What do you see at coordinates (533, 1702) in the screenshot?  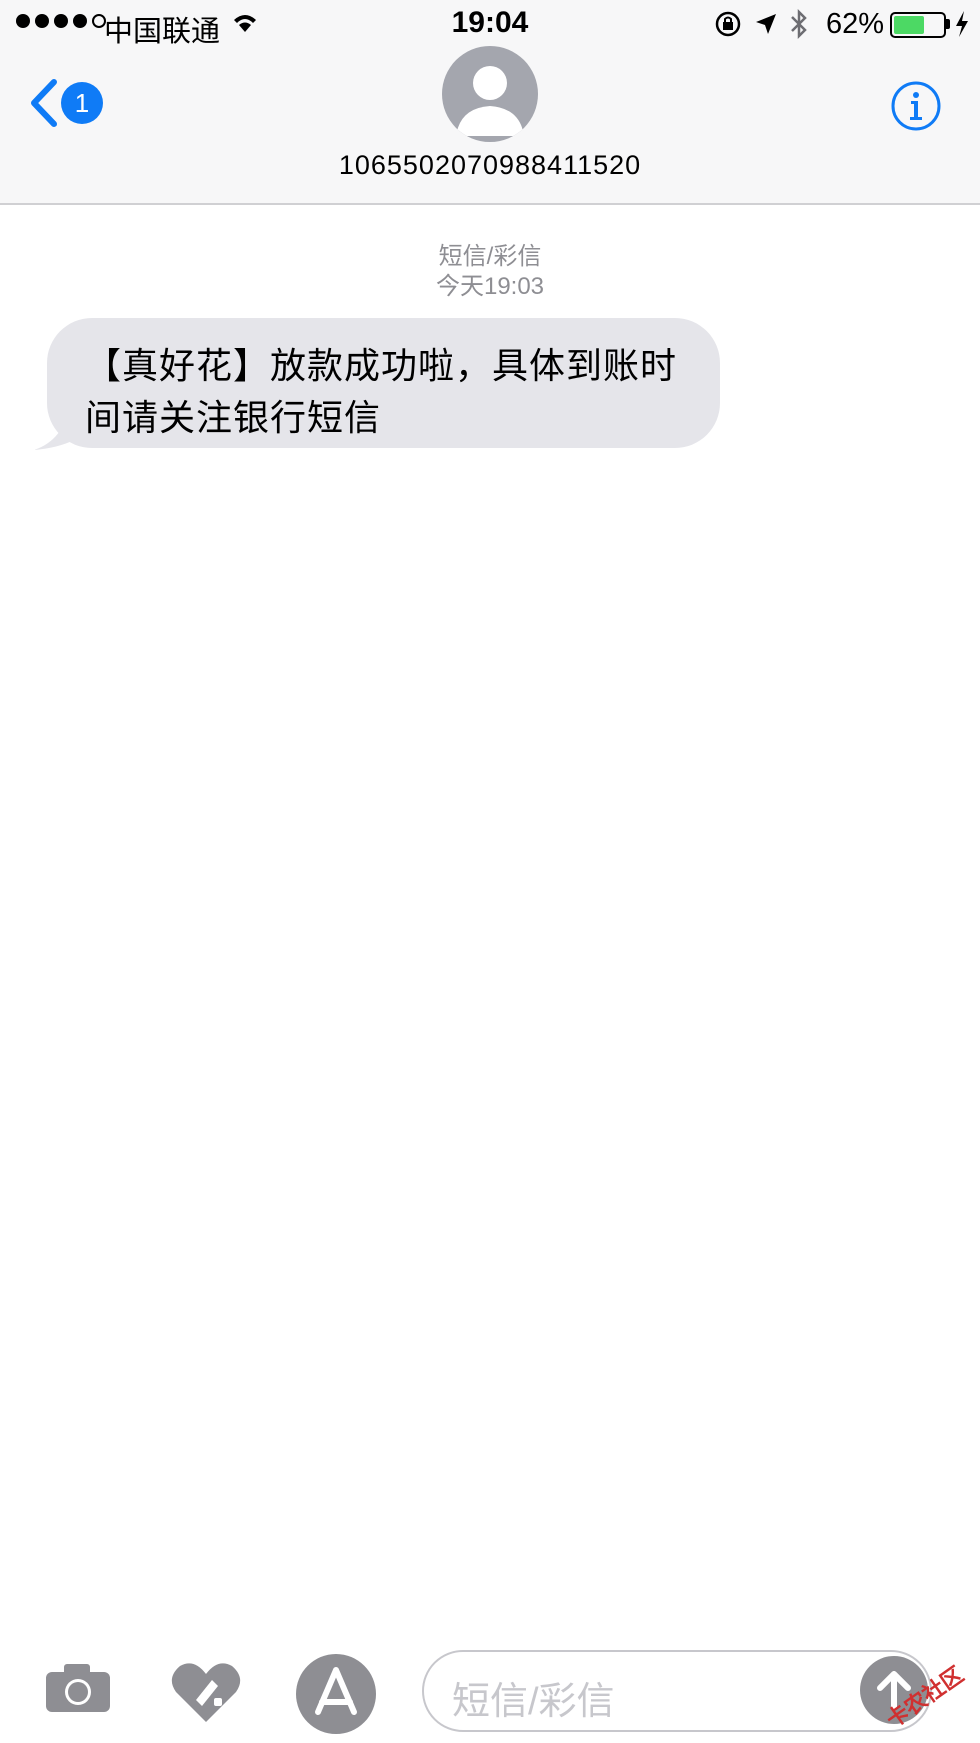 I see `message-input-placeholder: 短信/彩信` at bounding box center [533, 1702].